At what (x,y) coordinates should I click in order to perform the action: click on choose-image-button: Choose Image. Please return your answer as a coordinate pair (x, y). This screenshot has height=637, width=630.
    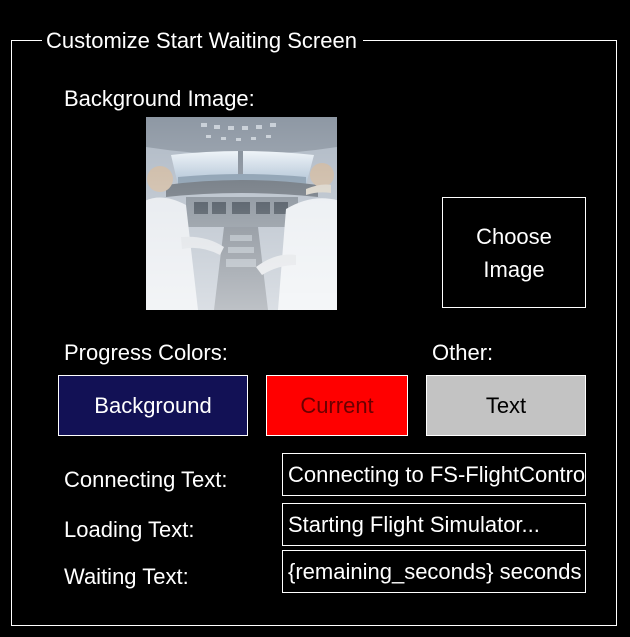
    Looking at the image, I should click on (514, 252).